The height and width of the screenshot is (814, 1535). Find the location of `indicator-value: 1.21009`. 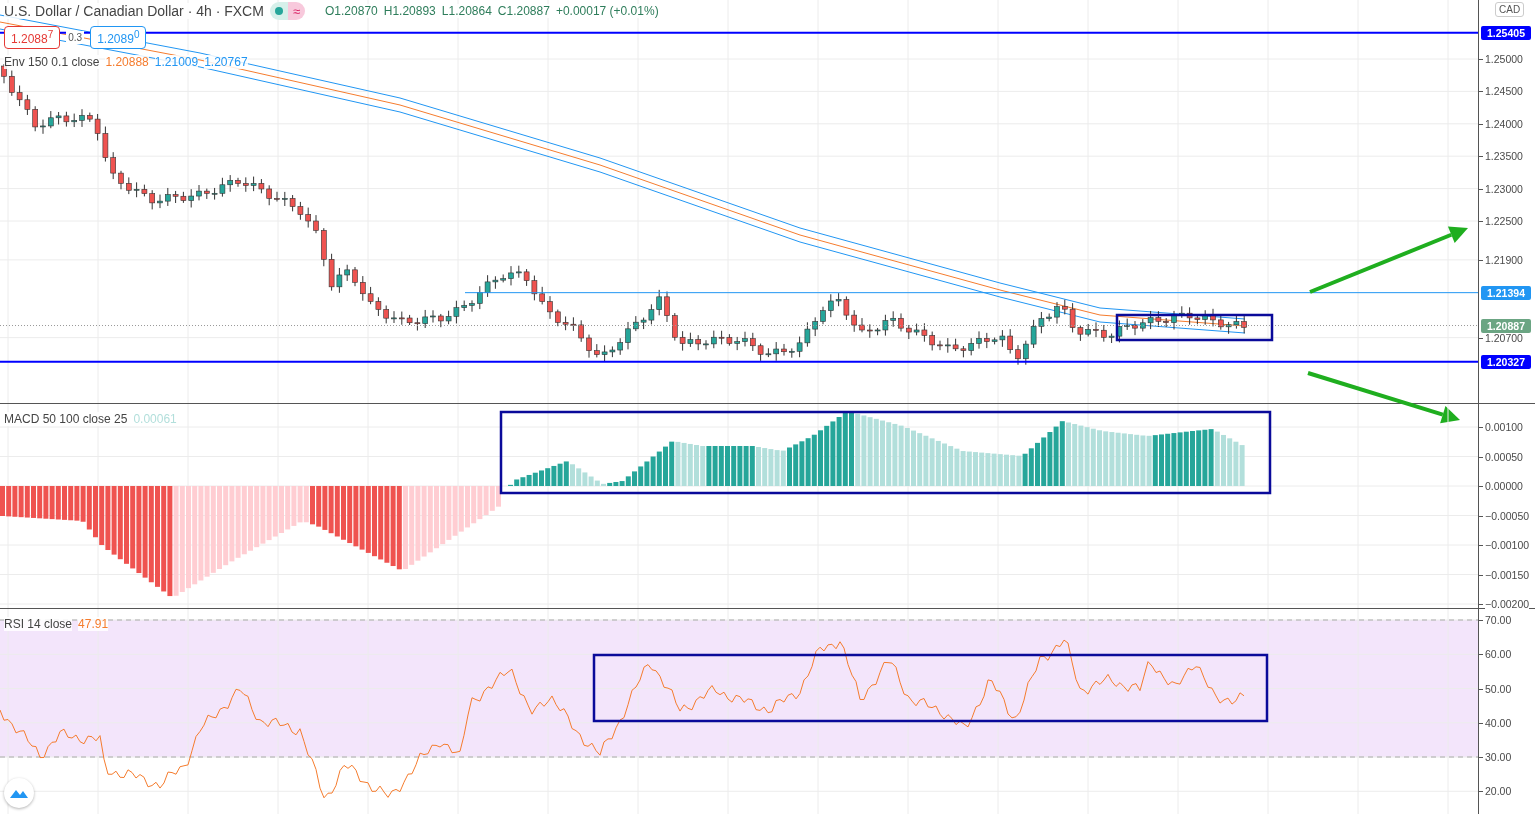

indicator-value: 1.21009 is located at coordinates (176, 62).